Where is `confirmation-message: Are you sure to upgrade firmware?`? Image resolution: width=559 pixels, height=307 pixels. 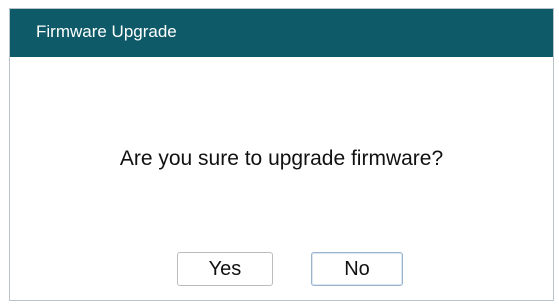
confirmation-message: Are you sure to upgrade firmware? is located at coordinates (281, 158).